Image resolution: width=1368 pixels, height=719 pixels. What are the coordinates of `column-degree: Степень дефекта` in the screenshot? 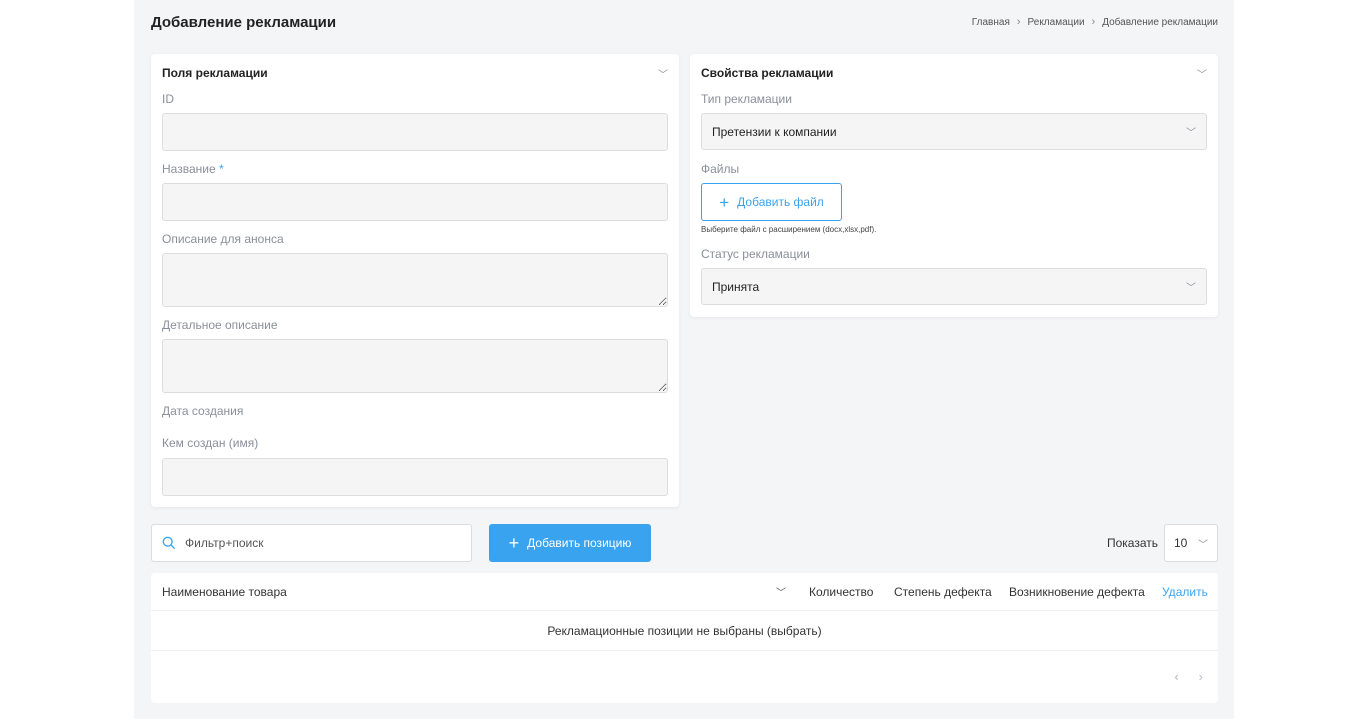 It's located at (943, 591).